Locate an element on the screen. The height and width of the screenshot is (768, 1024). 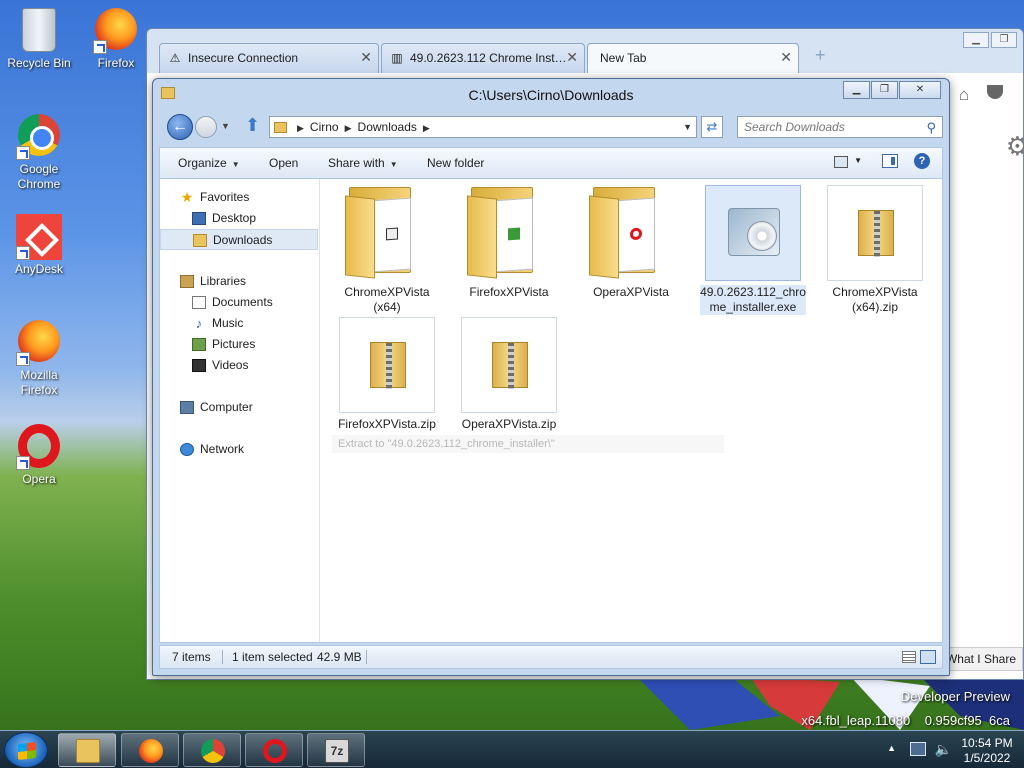
preview-pane-icon is located at coordinates (890, 161).